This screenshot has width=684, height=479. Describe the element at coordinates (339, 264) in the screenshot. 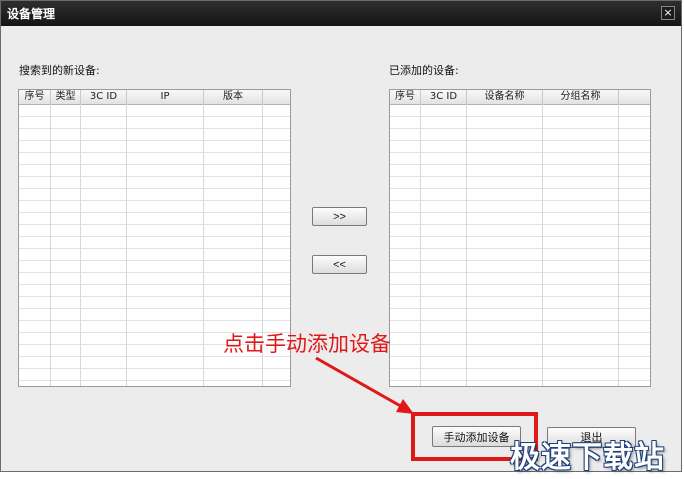

I see `remove-selected-button: <<` at that location.